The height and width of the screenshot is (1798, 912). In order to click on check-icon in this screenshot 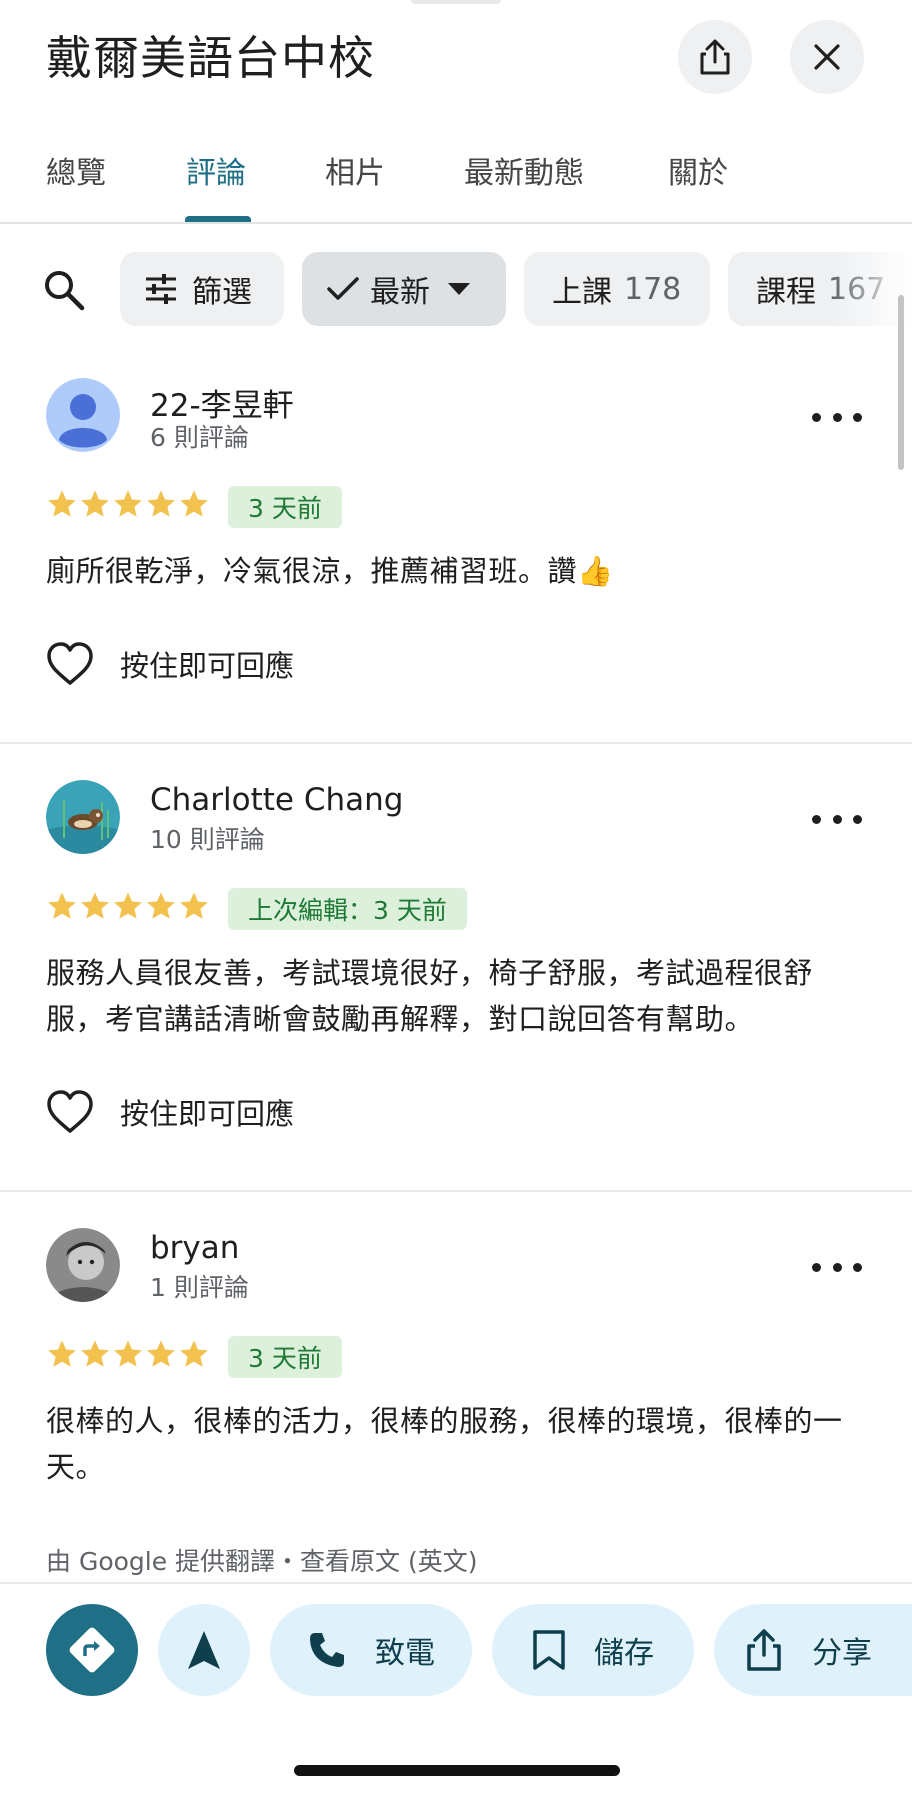, I will do `click(343, 288)`.